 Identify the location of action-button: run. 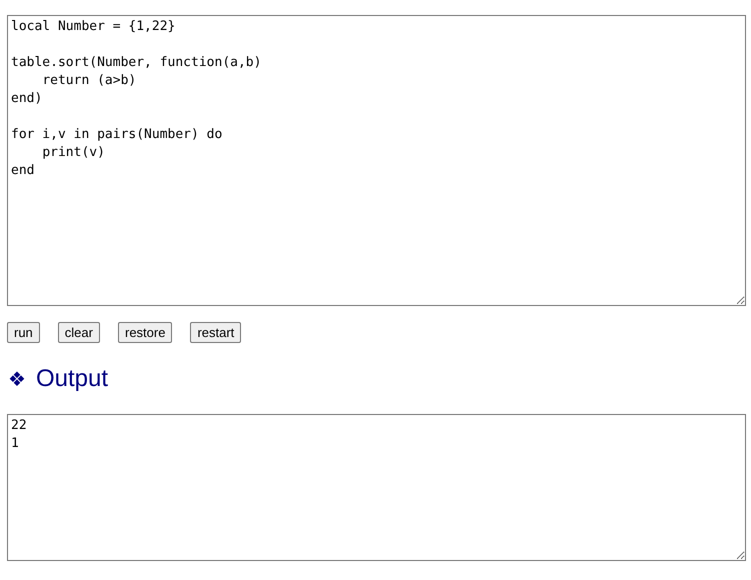
(23, 332).